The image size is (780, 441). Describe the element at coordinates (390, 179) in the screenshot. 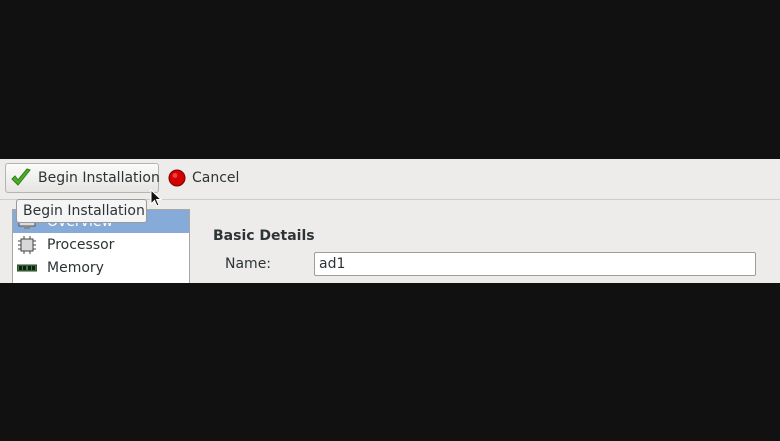

I see `toolbar: Begin Installation Cancel` at that location.